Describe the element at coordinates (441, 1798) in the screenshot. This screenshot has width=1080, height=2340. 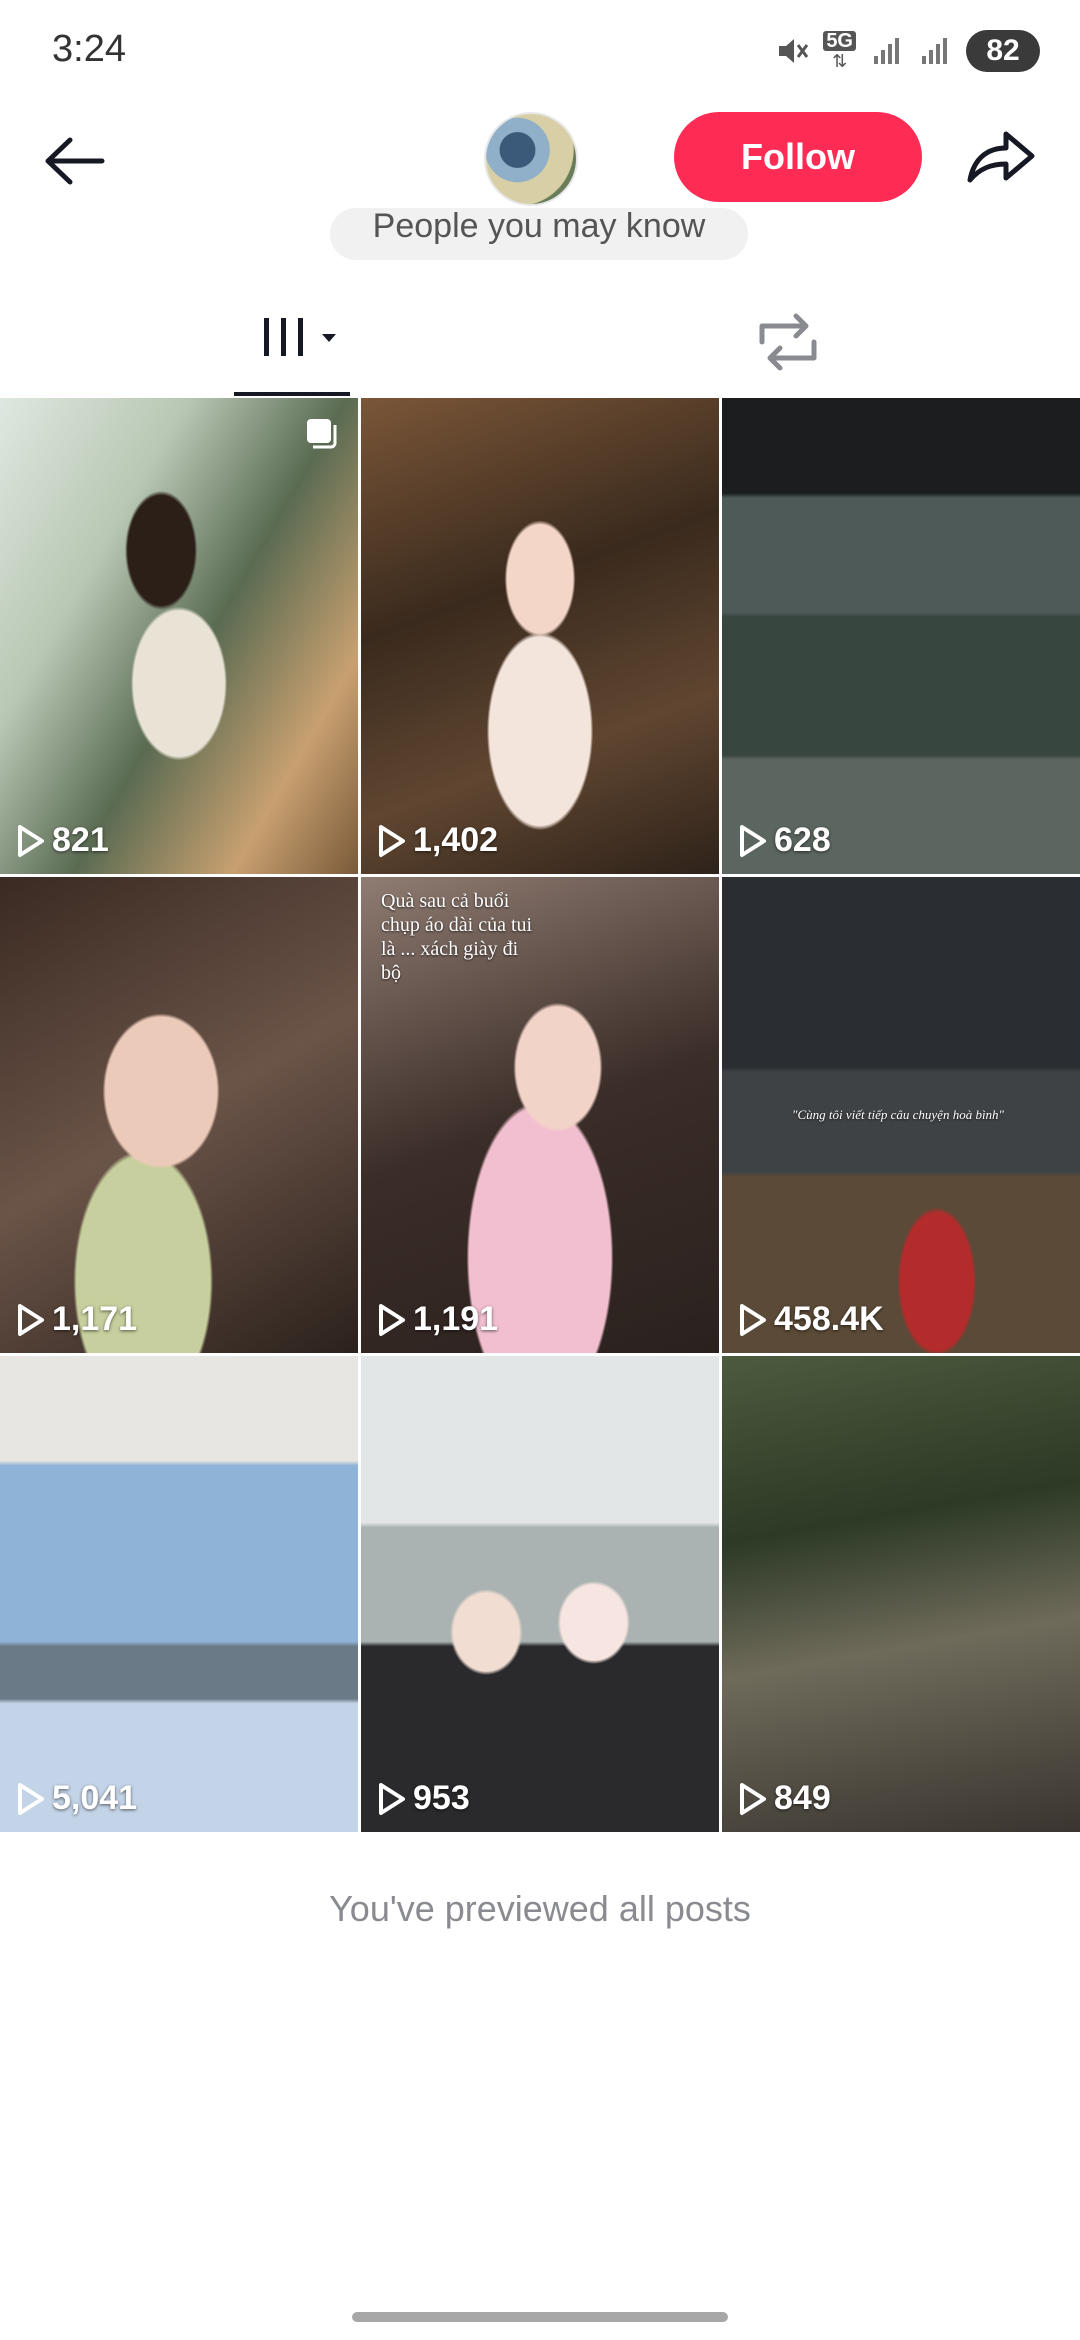
I see `view-count-label: 953` at that location.